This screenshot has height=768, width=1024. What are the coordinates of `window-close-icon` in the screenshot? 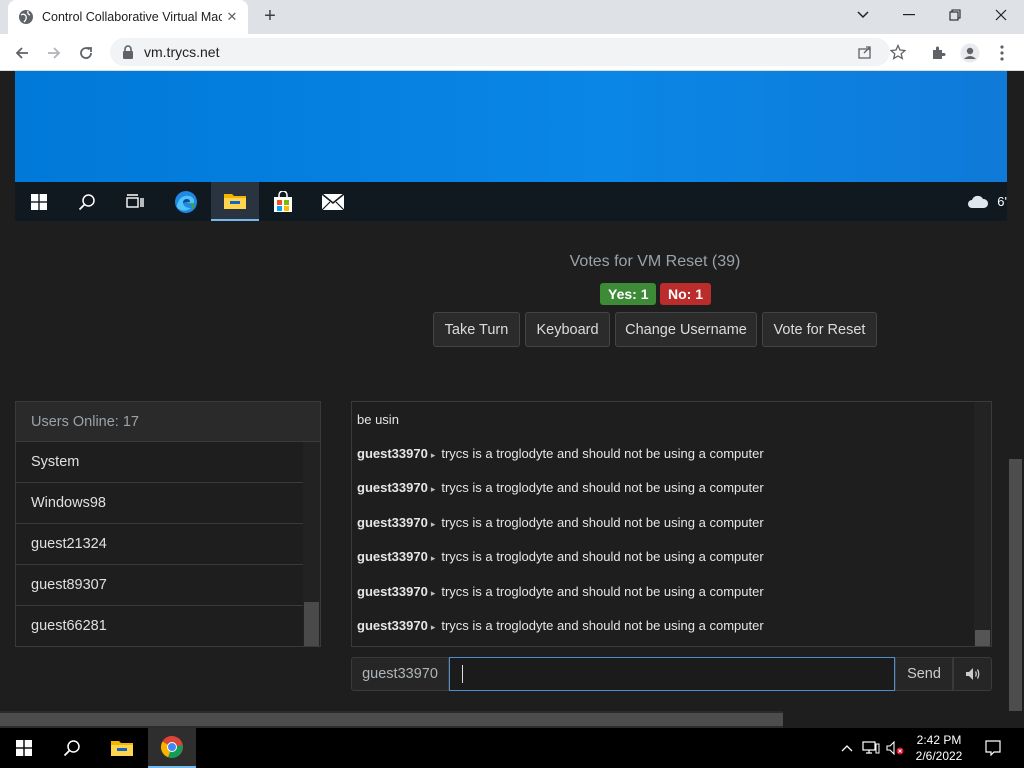 It's located at (1001, 15).